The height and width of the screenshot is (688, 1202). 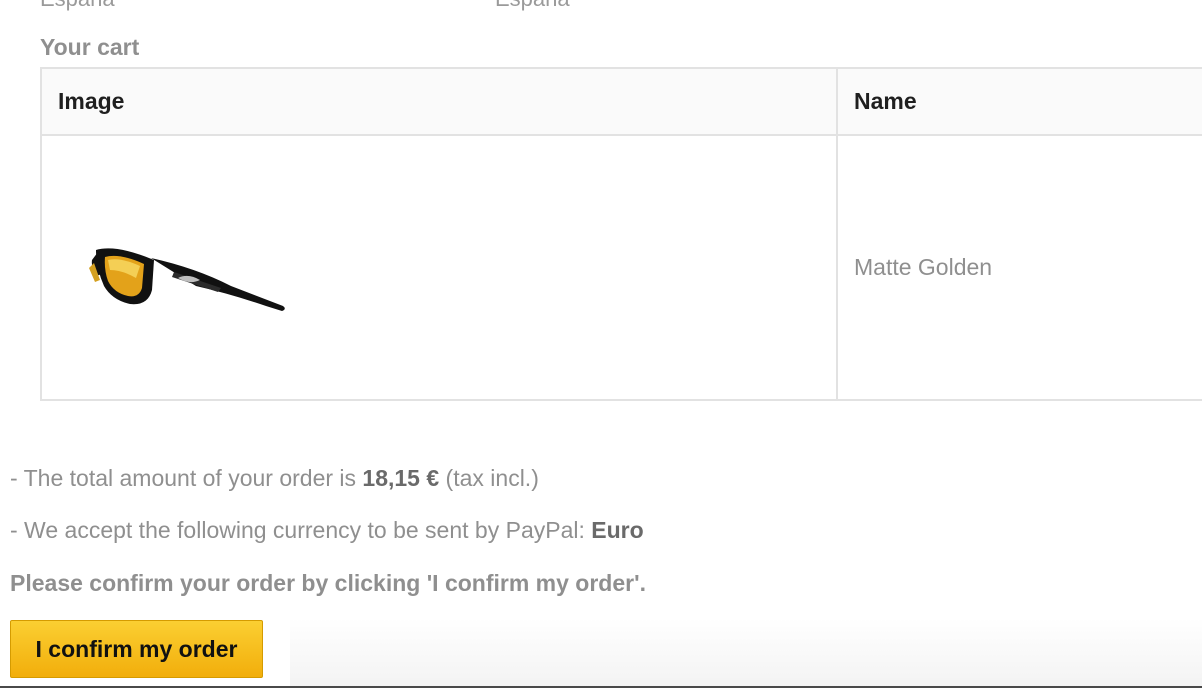 What do you see at coordinates (90, 47) in the screenshot?
I see `cart-title: Your cart` at bounding box center [90, 47].